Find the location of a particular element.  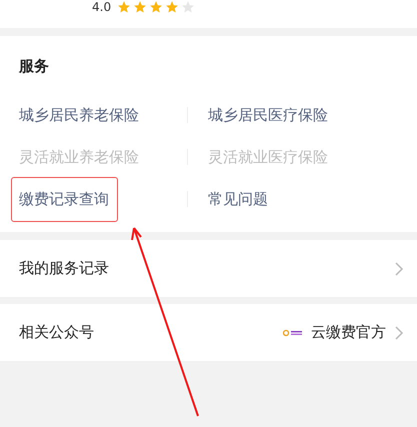

rating-score: 4.0 is located at coordinates (102, 7).